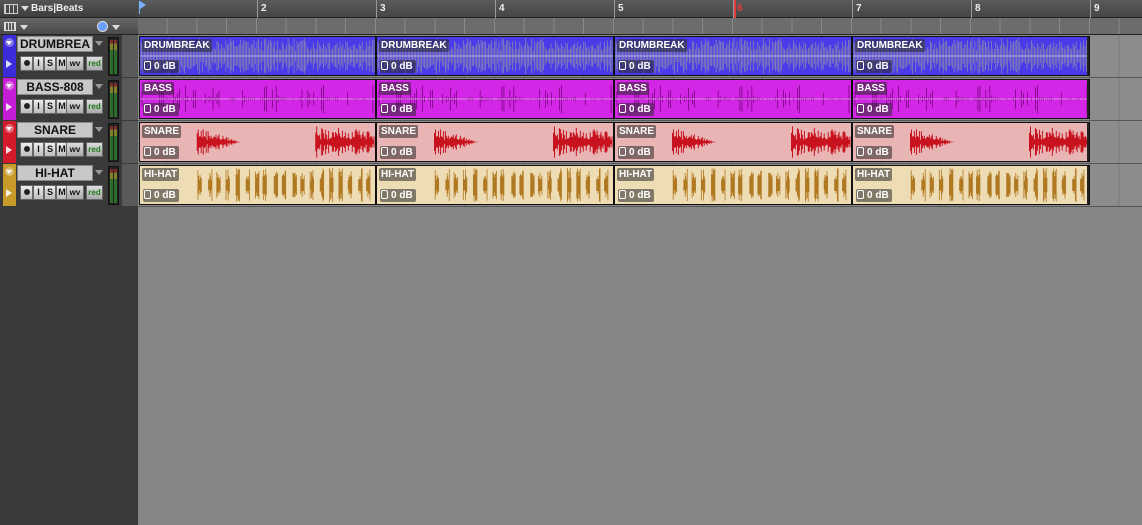 The width and height of the screenshot is (1142, 525). I want to click on clip-name: BASS, so click(871, 88).